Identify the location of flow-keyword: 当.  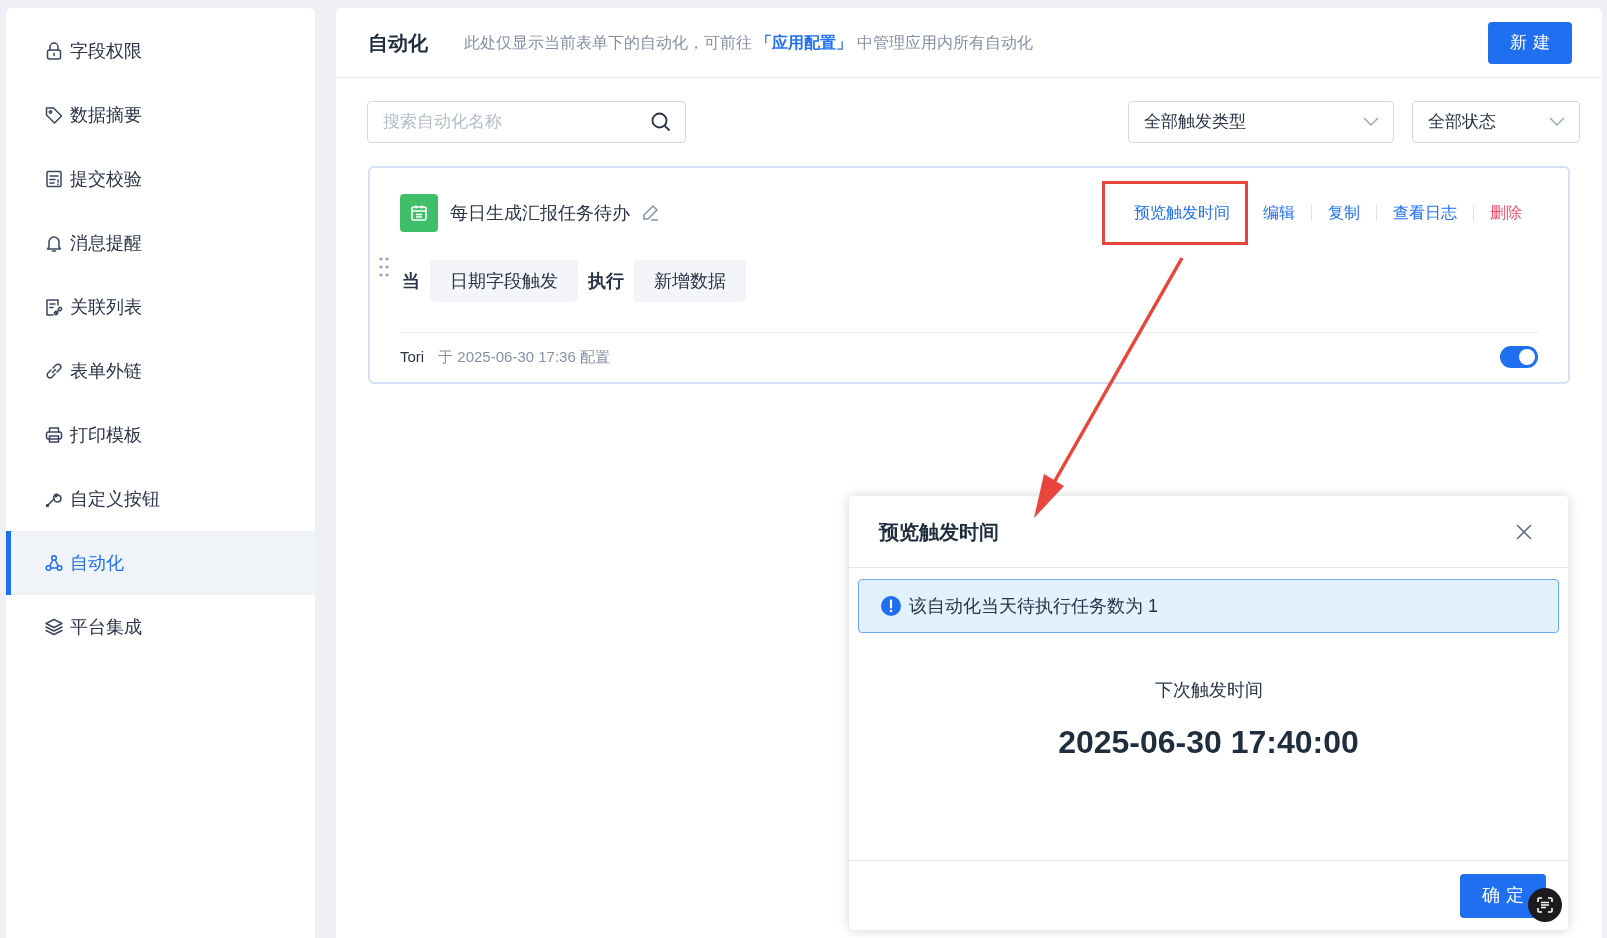
(411, 281).